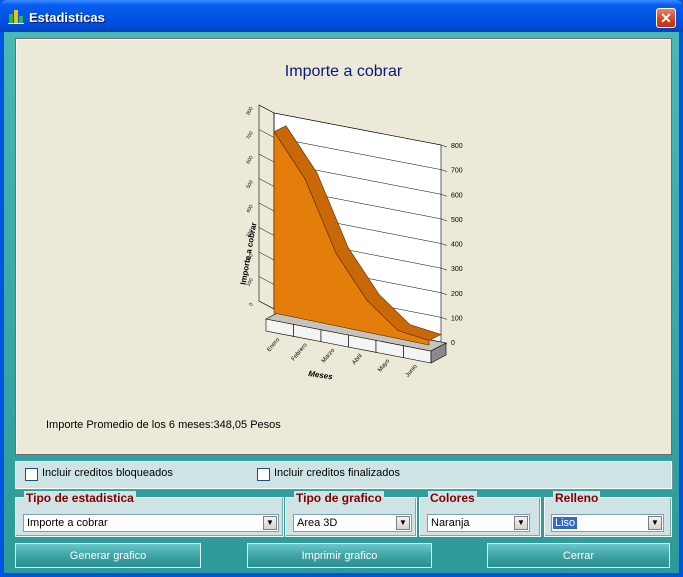 The width and height of the screenshot is (683, 577). What do you see at coordinates (457, 146) in the screenshot?
I see `right-axis-tick-label: 800` at bounding box center [457, 146].